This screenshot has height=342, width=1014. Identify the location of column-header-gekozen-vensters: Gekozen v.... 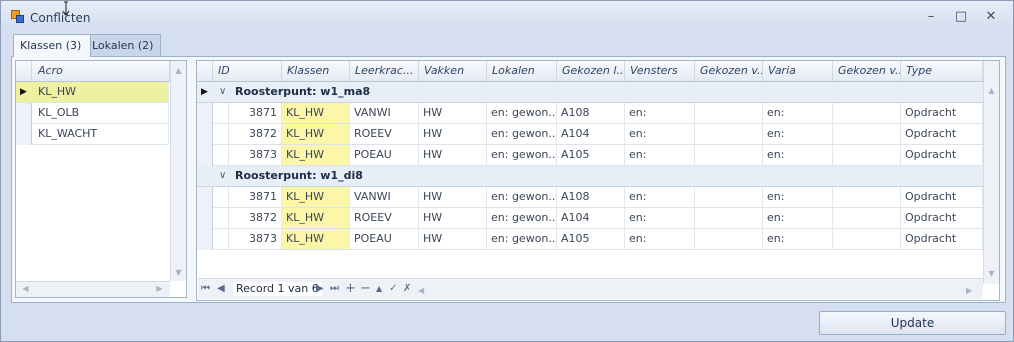
(729, 71).